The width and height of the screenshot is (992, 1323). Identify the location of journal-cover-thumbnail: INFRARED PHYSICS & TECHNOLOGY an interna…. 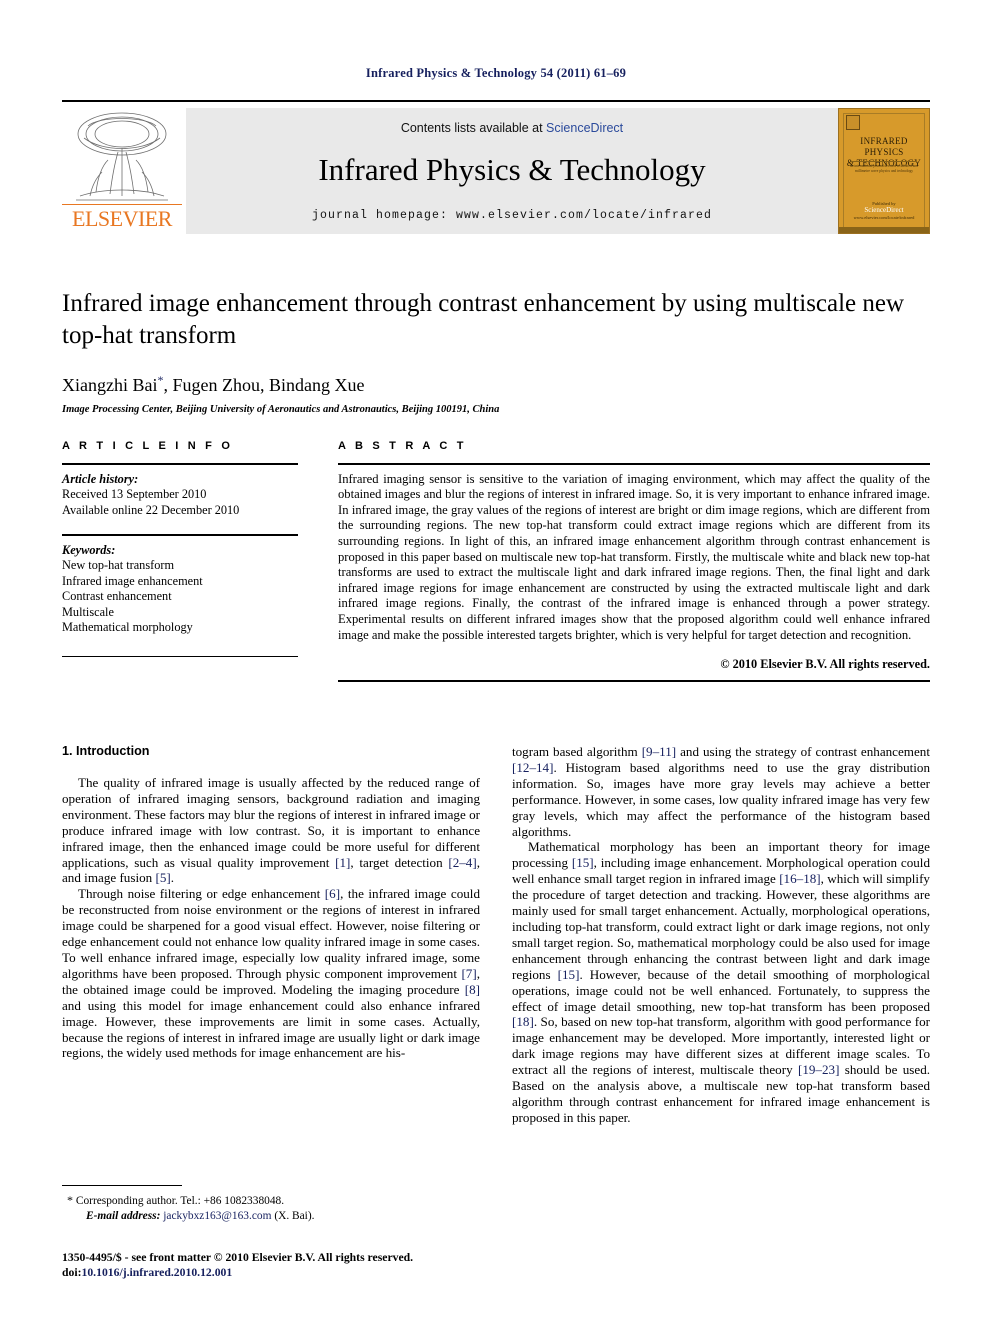
(884, 171).